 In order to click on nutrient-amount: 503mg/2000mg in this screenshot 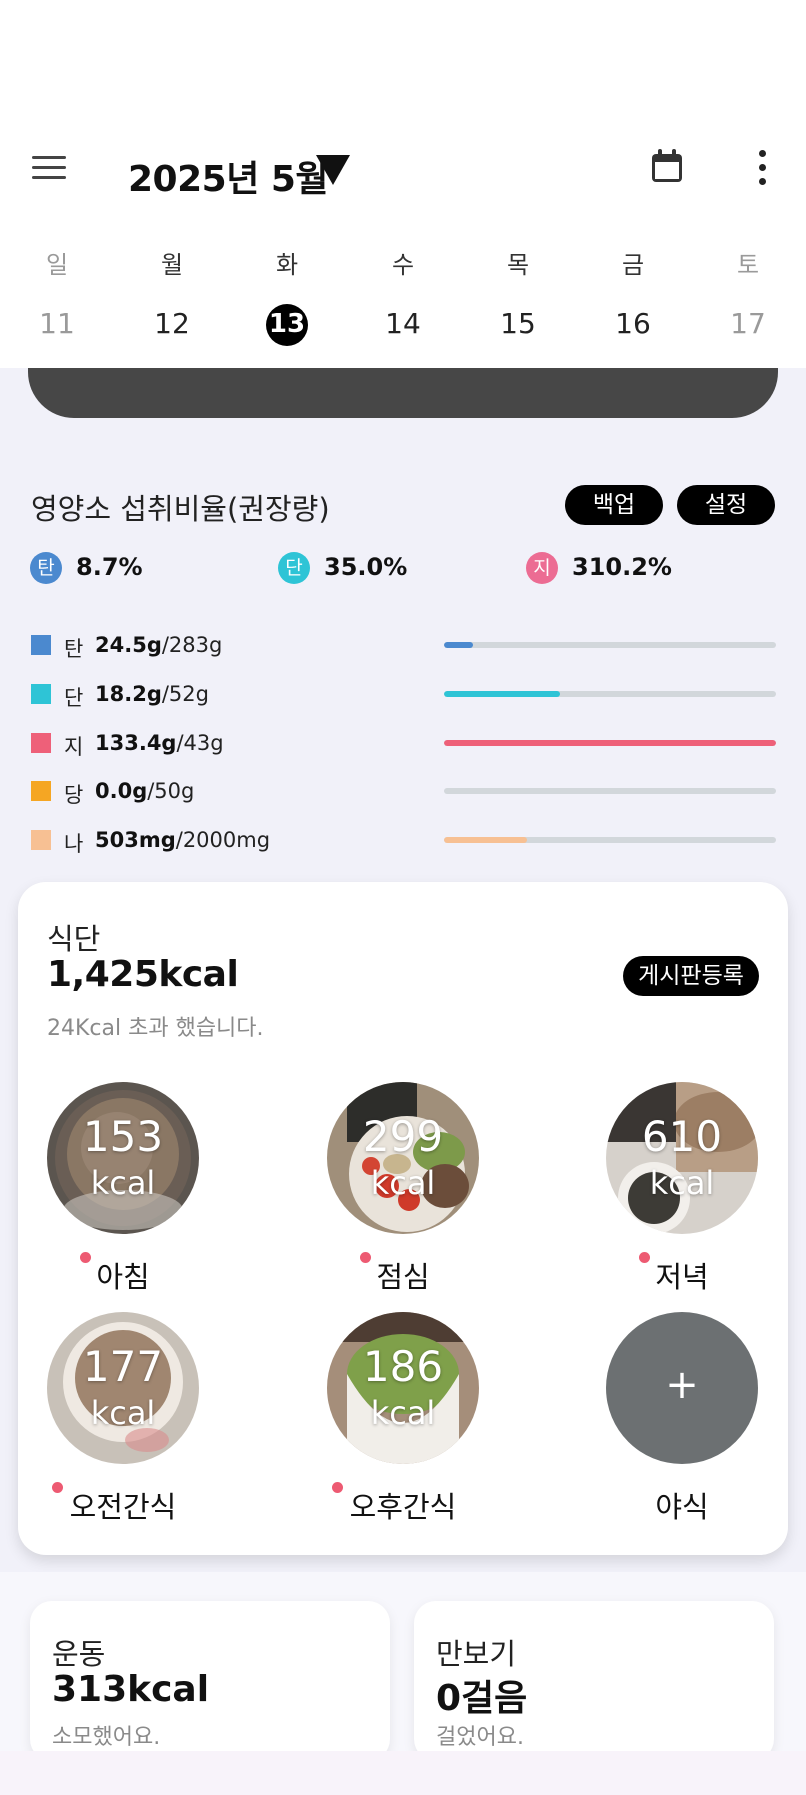, I will do `click(183, 840)`.